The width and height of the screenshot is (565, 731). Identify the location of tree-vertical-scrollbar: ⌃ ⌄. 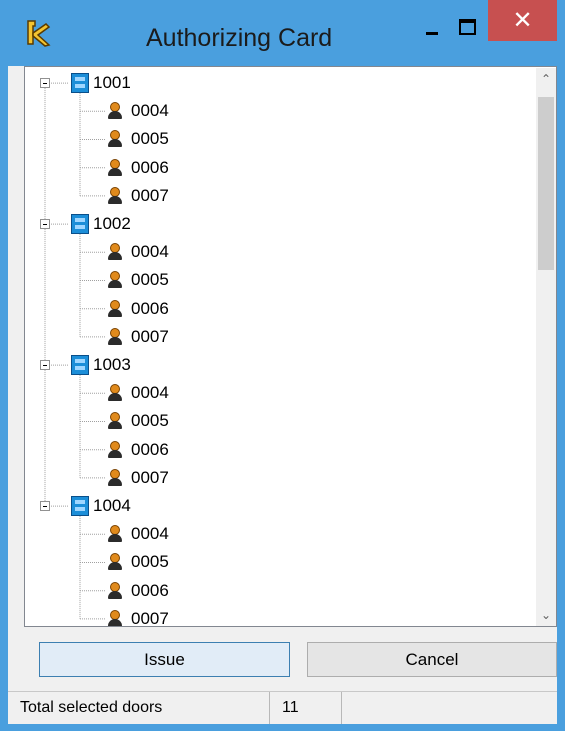
(546, 347).